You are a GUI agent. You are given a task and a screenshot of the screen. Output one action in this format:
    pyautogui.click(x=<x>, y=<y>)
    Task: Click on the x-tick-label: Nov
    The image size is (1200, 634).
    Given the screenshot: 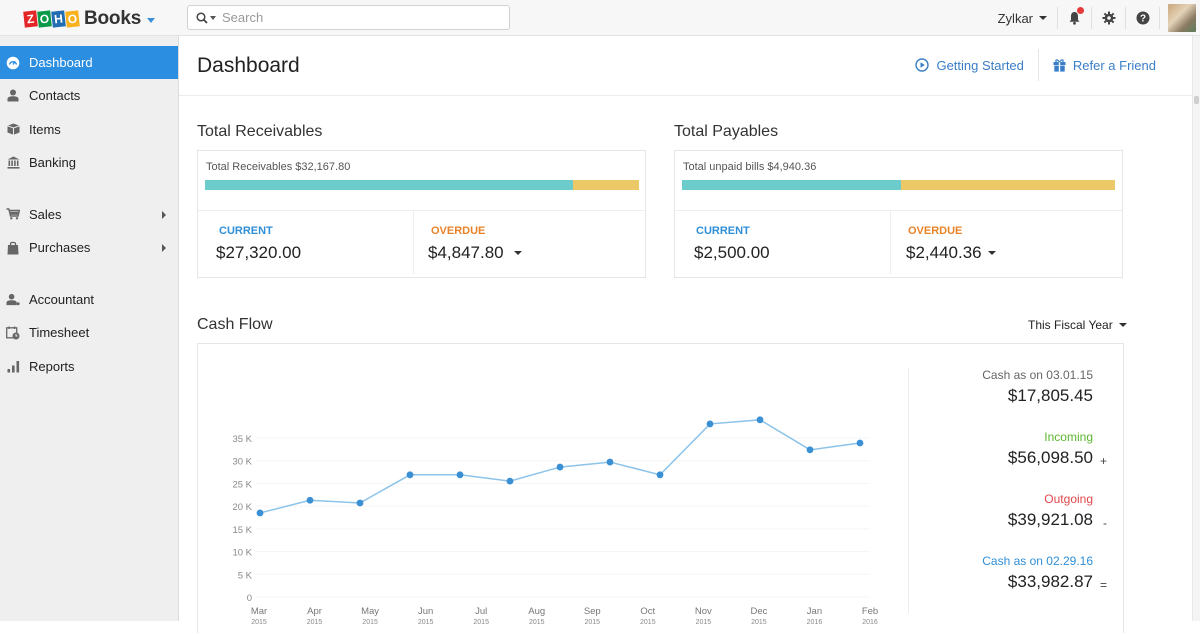 What is the action you would take?
    pyautogui.click(x=703, y=611)
    